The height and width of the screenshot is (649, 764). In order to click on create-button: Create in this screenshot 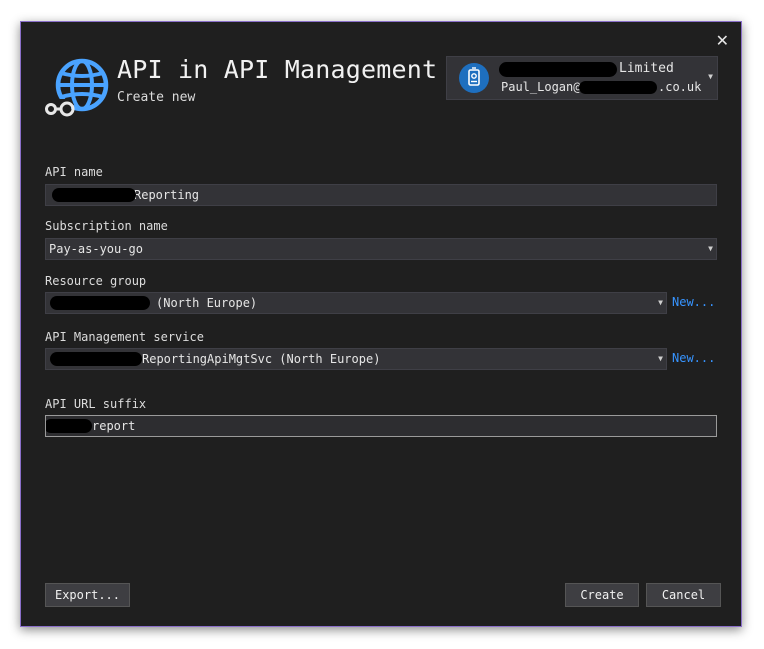, I will do `click(602, 595)`.